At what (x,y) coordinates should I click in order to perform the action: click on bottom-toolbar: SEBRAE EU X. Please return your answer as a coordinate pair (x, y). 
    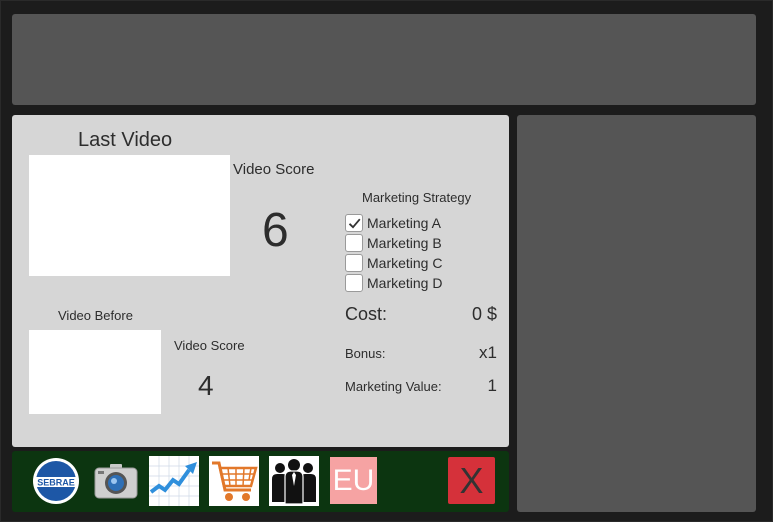
    Looking at the image, I should click on (260, 481).